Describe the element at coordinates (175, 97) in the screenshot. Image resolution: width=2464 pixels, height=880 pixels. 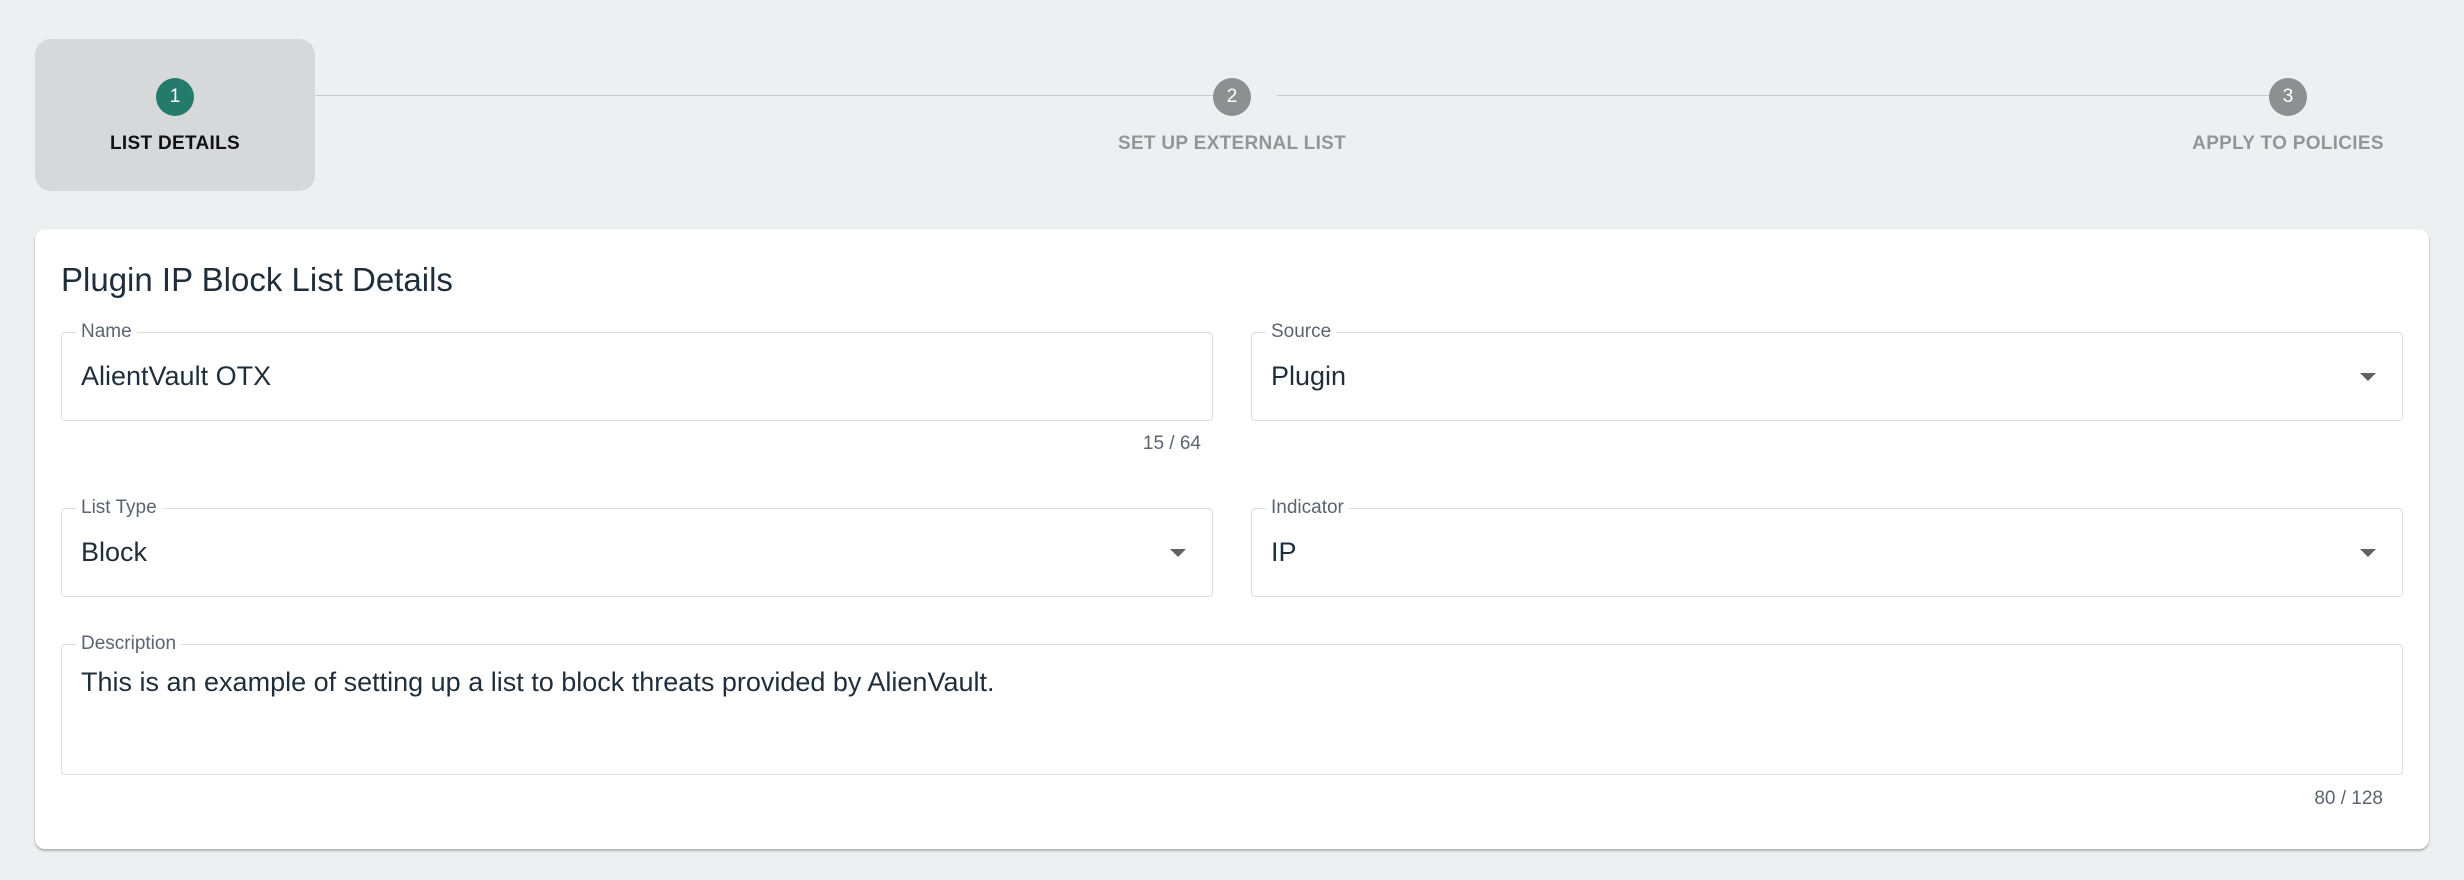
I see `step-number: 1` at that location.